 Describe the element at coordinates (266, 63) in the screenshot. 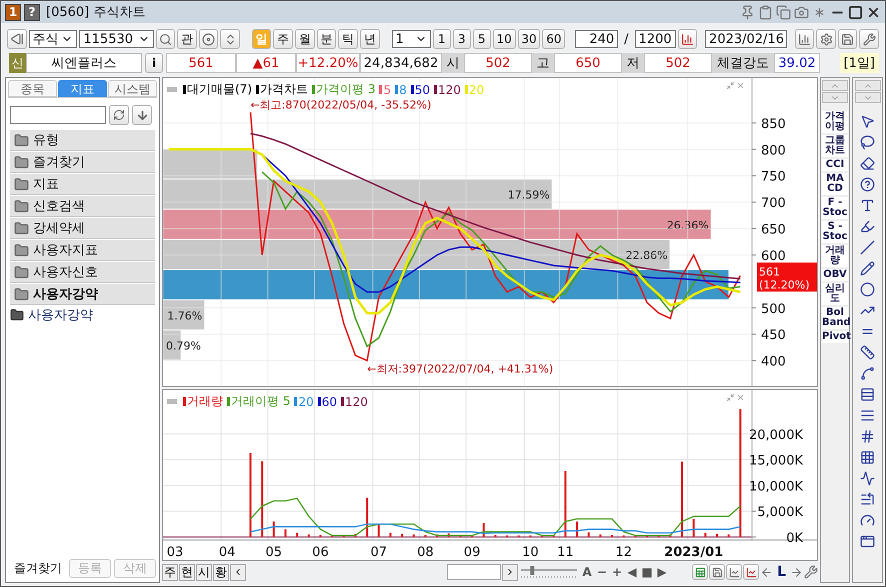

I see `change-cell: ▲61` at that location.